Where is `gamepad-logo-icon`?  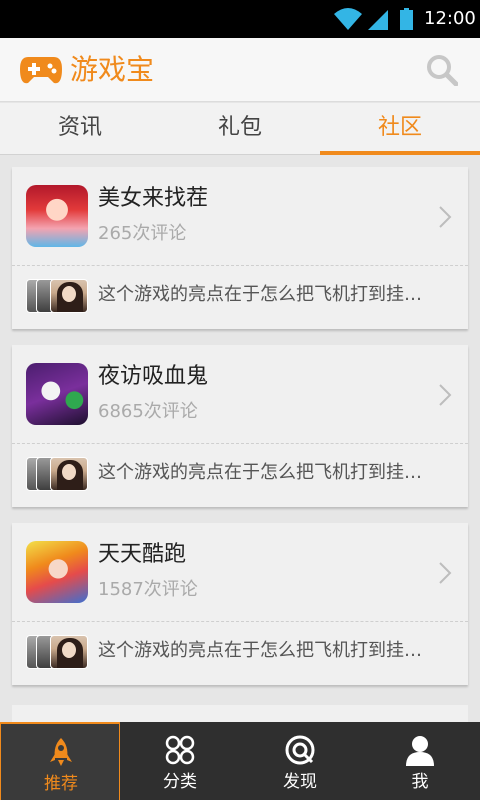 gamepad-logo-icon is located at coordinates (41, 70).